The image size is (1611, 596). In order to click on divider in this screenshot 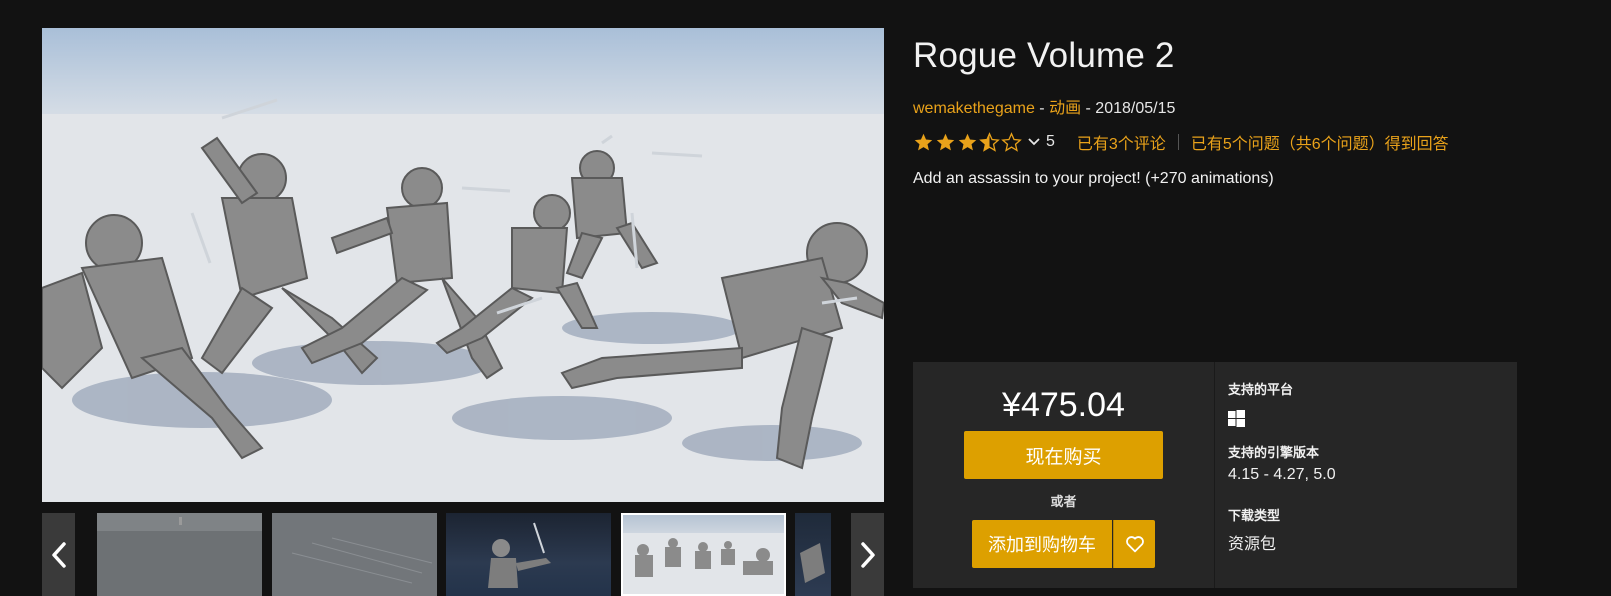, I will do `click(1178, 142)`.